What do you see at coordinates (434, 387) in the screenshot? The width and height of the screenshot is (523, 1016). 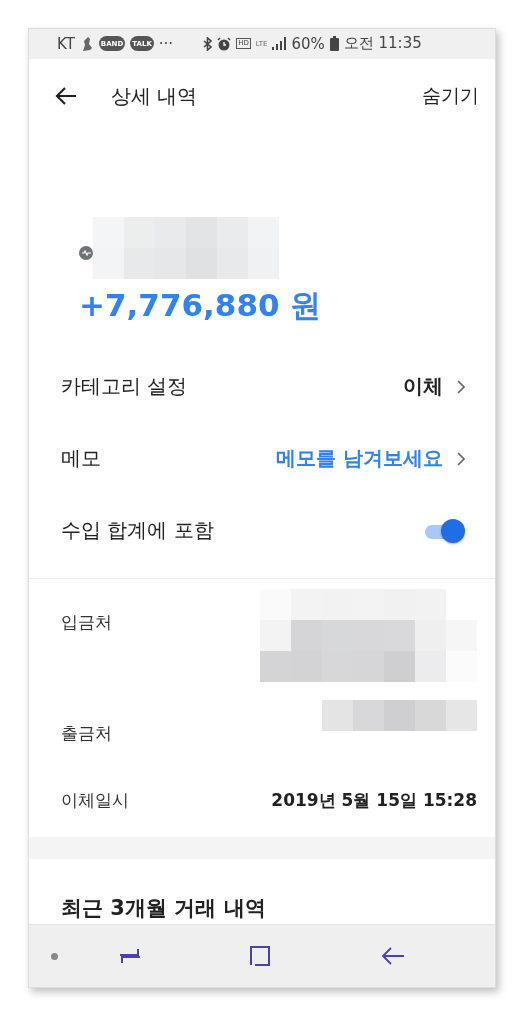 I see `category-link: 이체` at bounding box center [434, 387].